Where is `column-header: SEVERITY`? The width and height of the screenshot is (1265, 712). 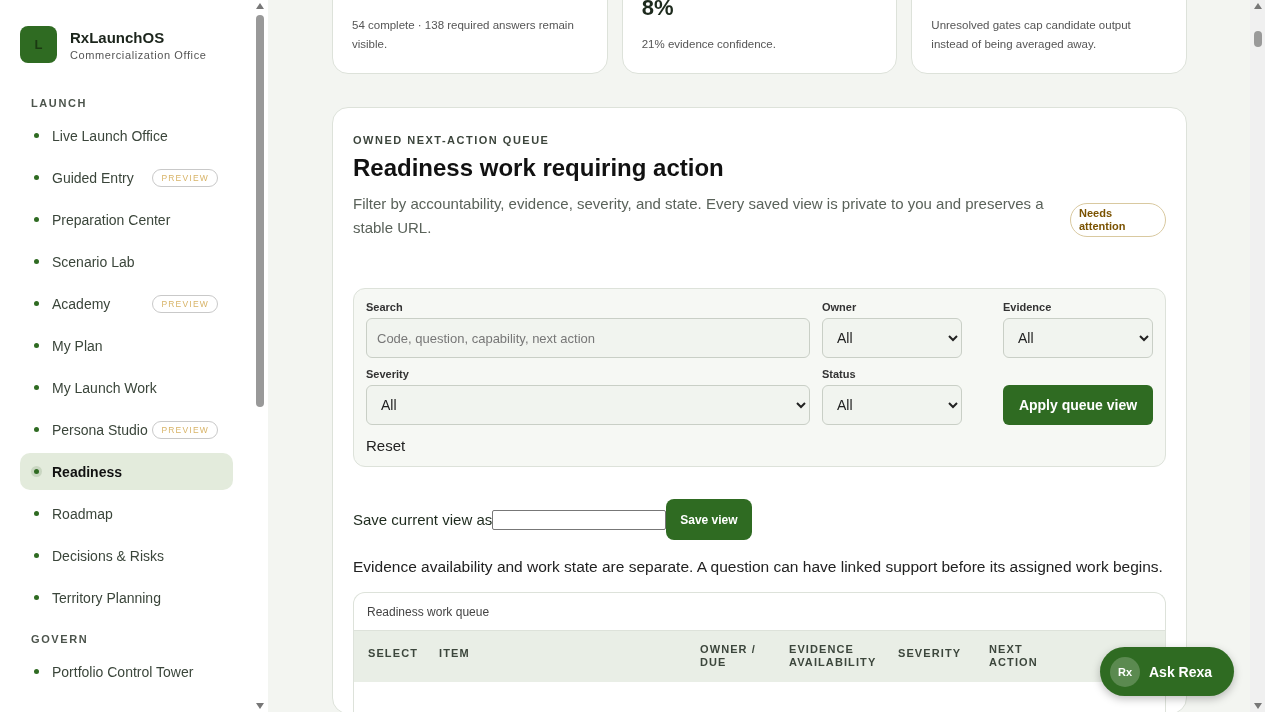
column-header: SEVERITY is located at coordinates (930, 653).